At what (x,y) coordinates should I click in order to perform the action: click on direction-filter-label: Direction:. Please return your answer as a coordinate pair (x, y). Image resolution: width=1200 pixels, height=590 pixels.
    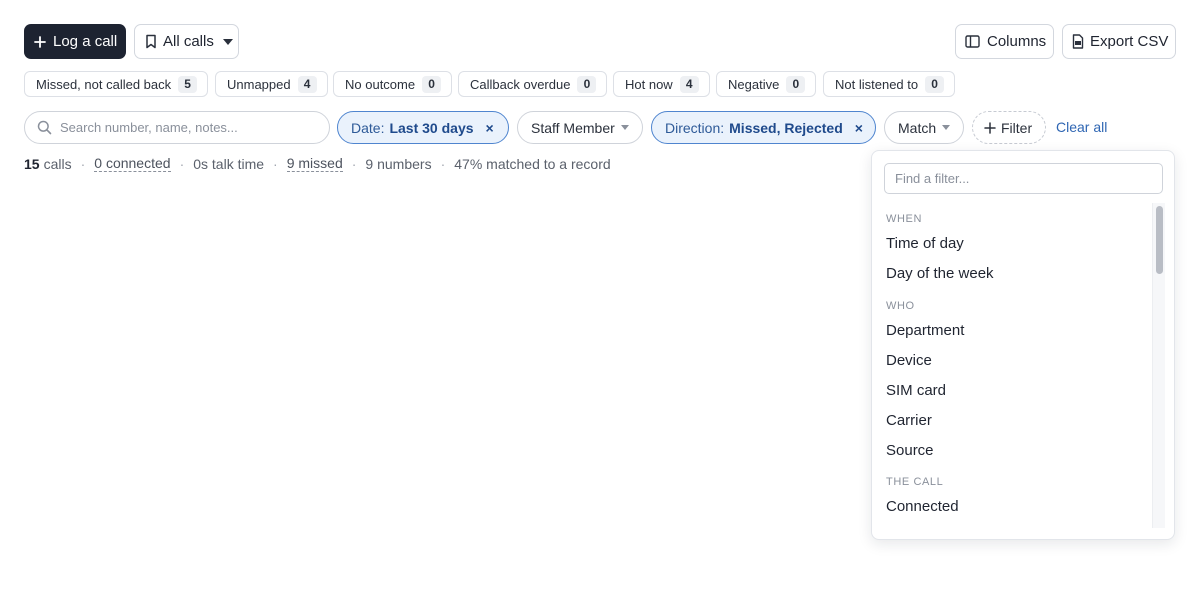
    Looking at the image, I should click on (695, 127).